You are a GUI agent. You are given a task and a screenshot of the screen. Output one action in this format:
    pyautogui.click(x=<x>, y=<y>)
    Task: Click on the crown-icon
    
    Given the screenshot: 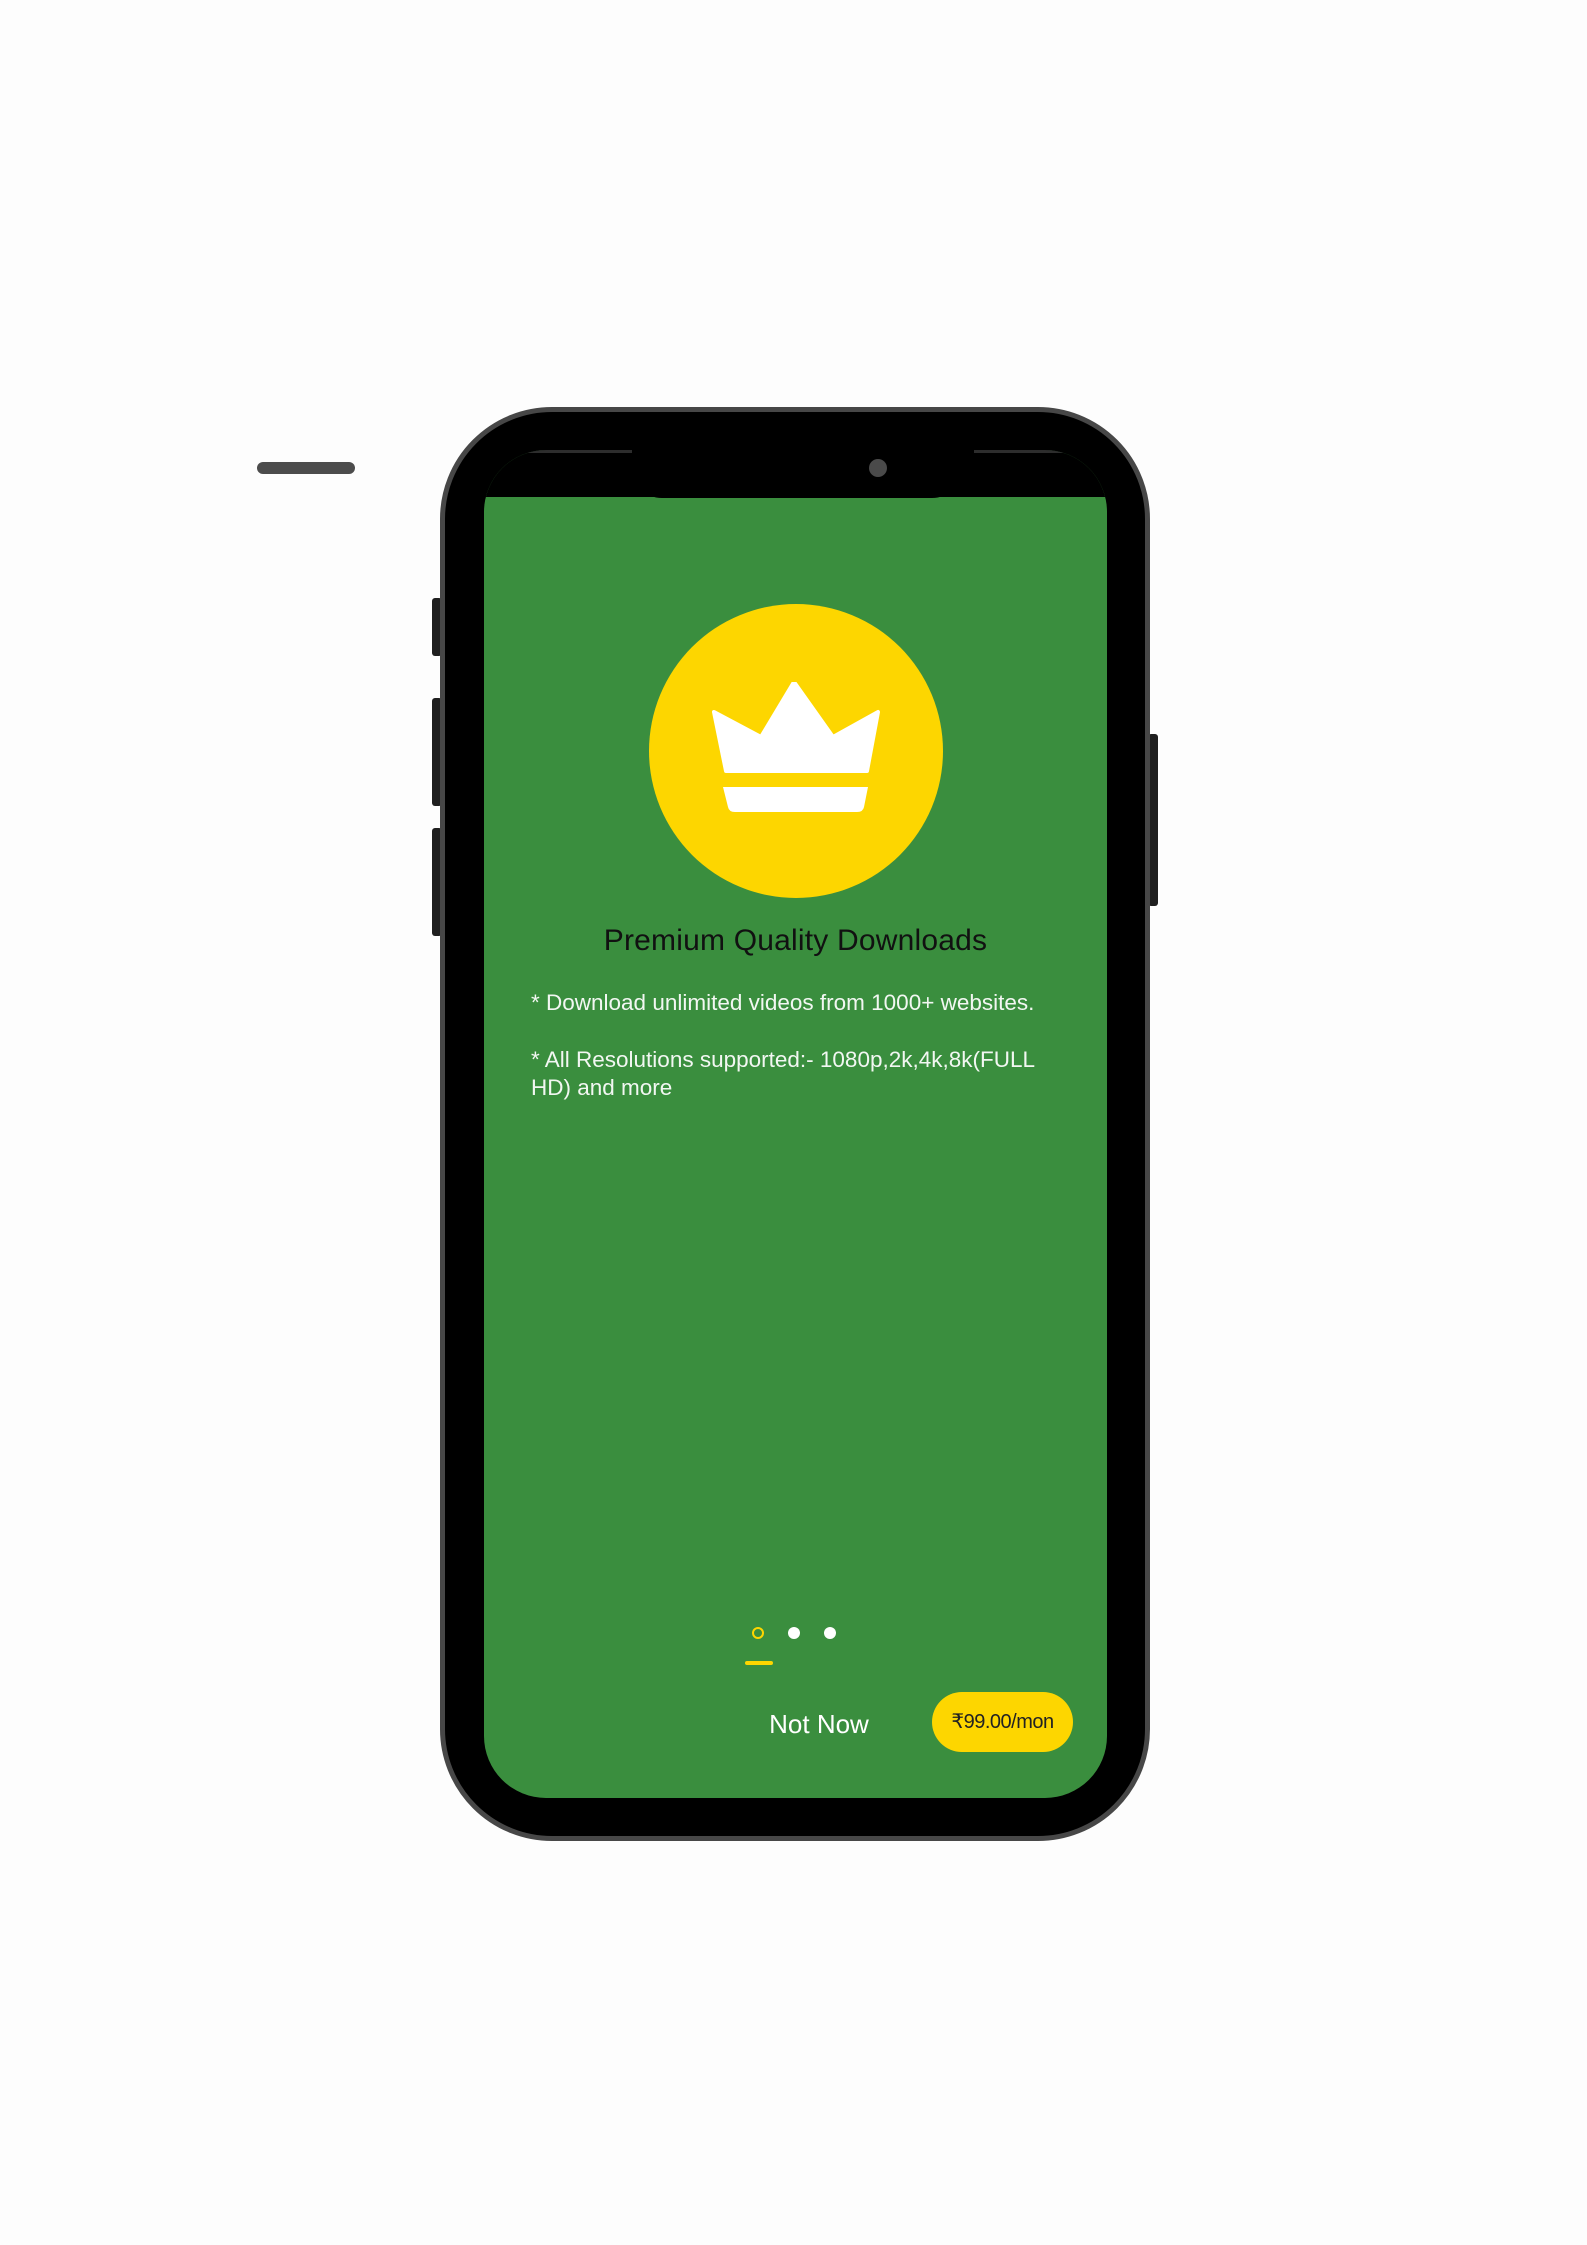 What is the action you would take?
    pyautogui.click(x=796, y=747)
    